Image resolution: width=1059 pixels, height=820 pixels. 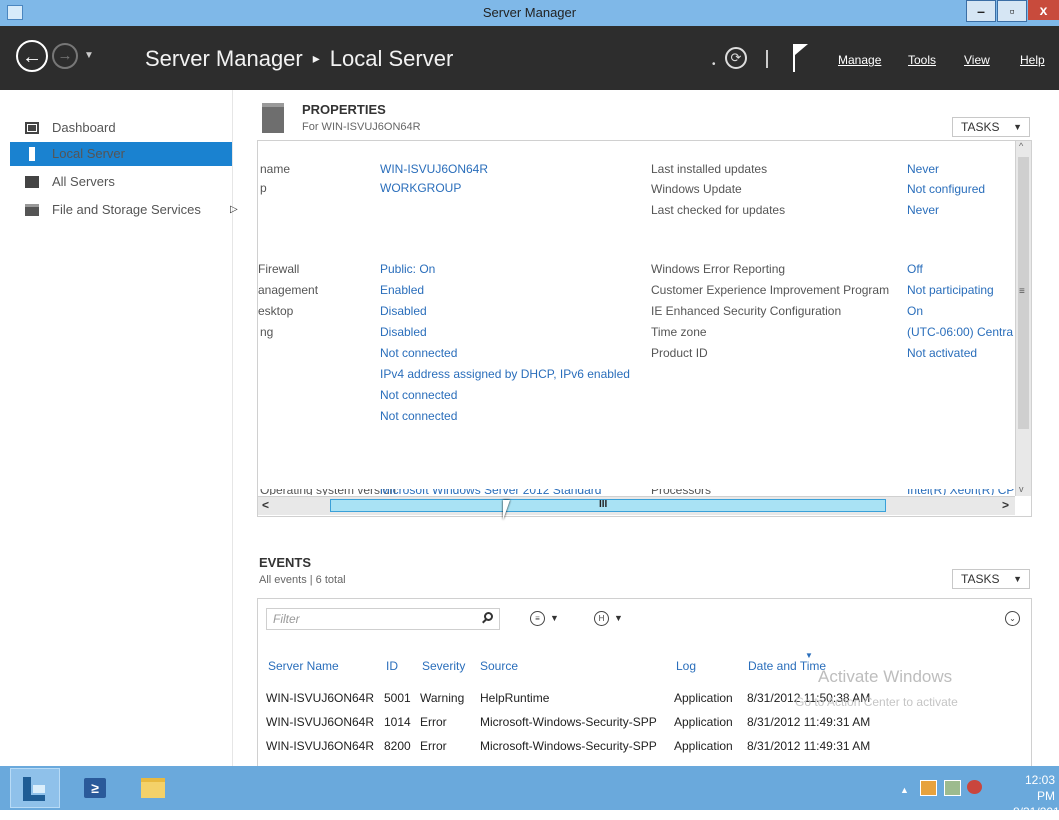 What do you see at coordinates (397, 698) in the screenshot?
I see `table-cell: 5001` at bounding box center [397, 698].